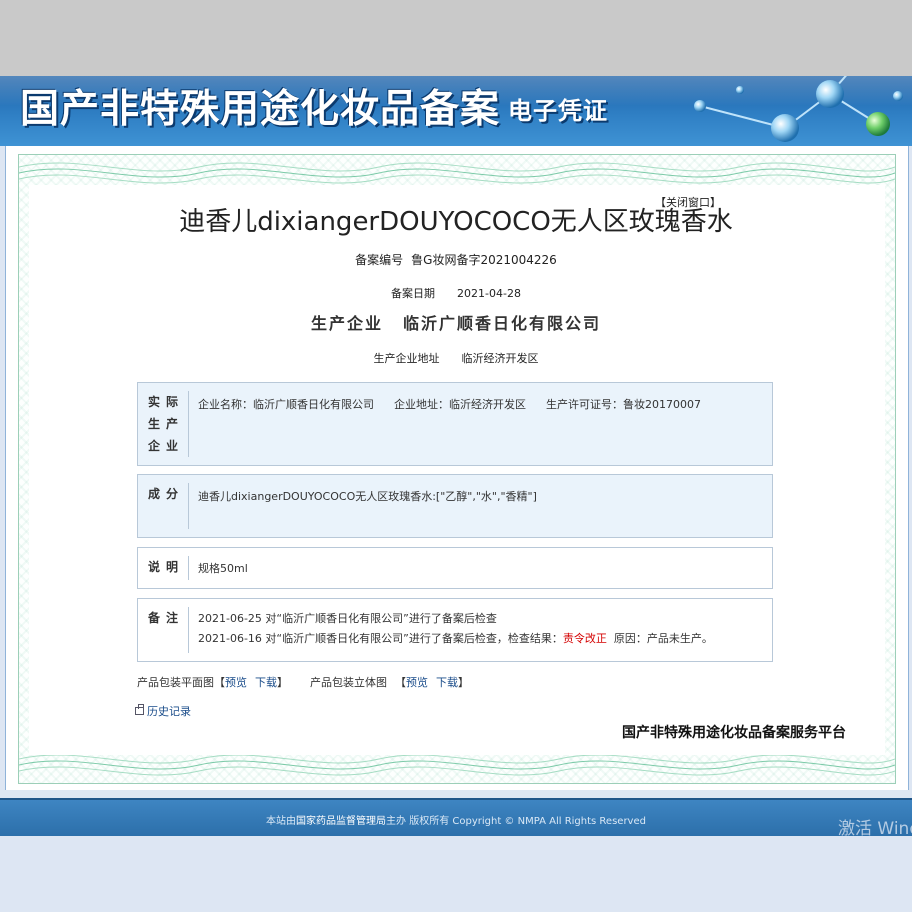  What do you see at coordinates (165, 494) in the screenshot?
I see `ingredients-label: 成分` at bounding box center [165, 494].